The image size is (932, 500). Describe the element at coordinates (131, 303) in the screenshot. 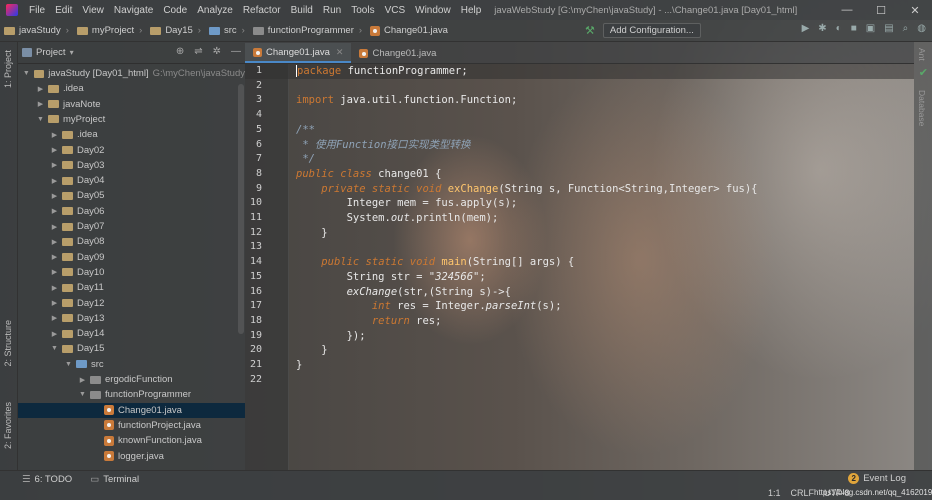

I see `tree-item-day12: ▶ Day12` at that location.